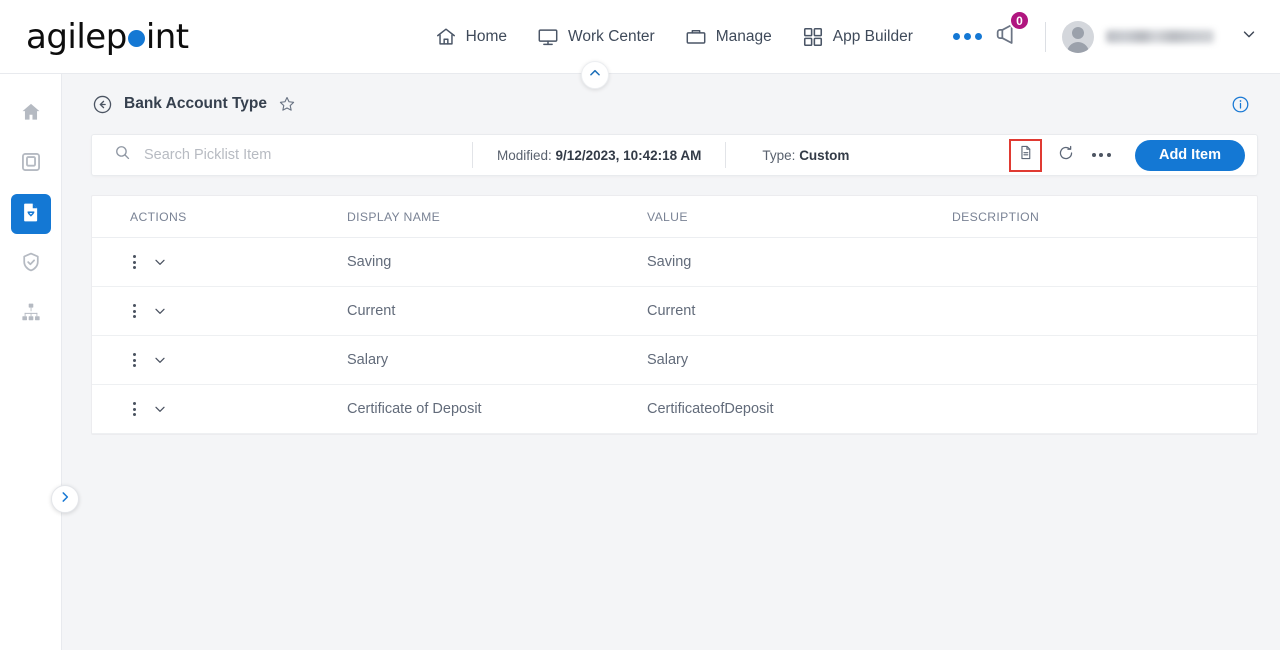 The height and width of the screenshot is (650, 1280). I want to click on nav-label-app-builder: App Builder, so click(872, 36).